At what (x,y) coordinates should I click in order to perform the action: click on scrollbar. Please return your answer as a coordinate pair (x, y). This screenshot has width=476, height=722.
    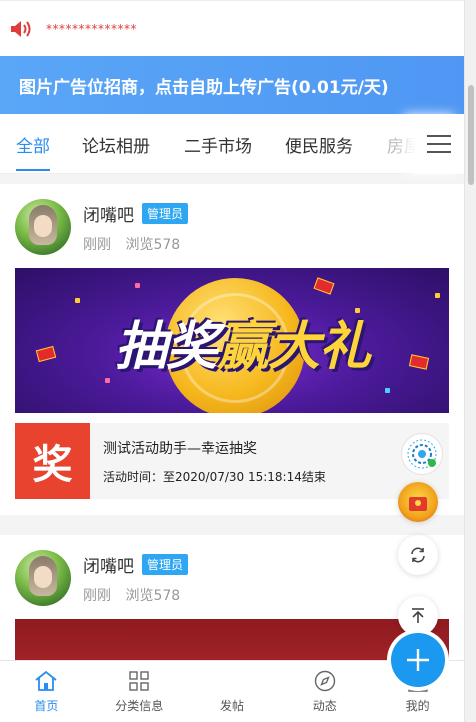
    Looking at the image, I should click on (470, 361).